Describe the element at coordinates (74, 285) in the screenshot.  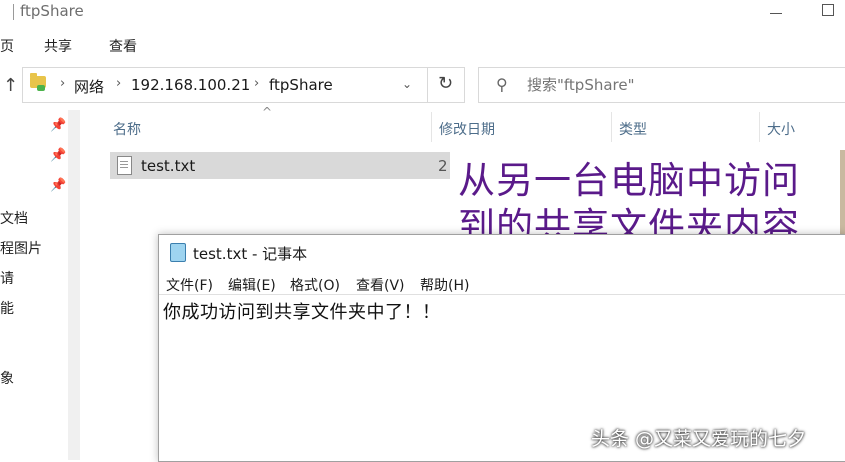
I see `nav-scrollbar` at that location.